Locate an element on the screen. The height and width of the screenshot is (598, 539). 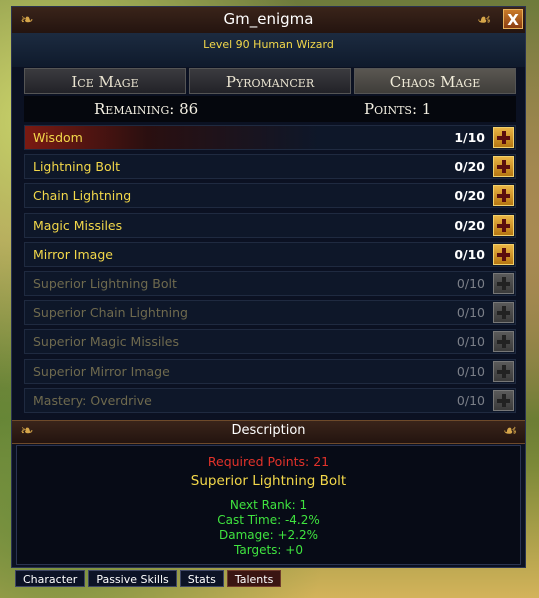
talent-name: Superior Magic Missiles is located at coordinates (106, 342).